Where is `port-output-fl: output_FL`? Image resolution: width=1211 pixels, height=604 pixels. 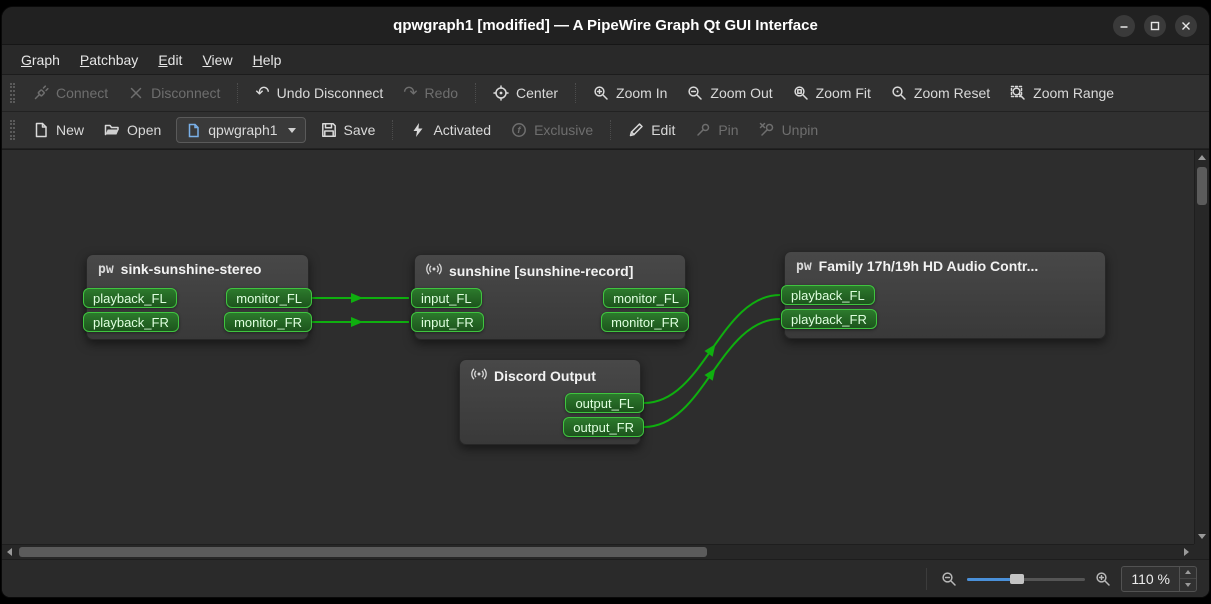 port-output-fl: output_FL is located at coordinates (604, 403).